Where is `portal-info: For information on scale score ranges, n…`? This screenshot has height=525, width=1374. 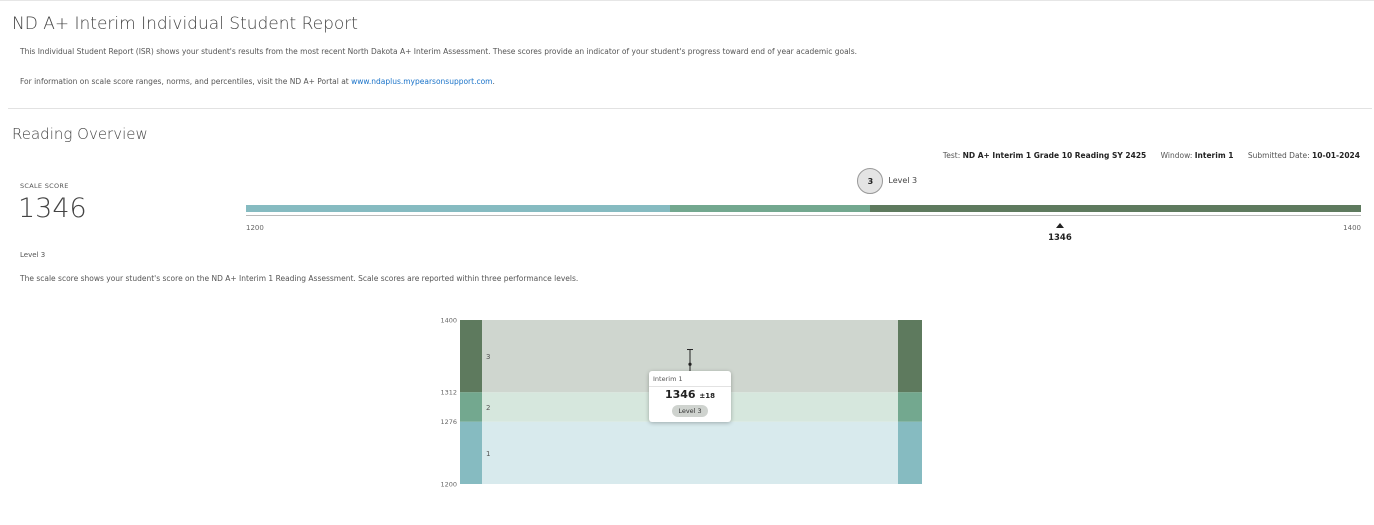 portal-info: For information on scale score ranges, n… is located at coordinates (257, 81).